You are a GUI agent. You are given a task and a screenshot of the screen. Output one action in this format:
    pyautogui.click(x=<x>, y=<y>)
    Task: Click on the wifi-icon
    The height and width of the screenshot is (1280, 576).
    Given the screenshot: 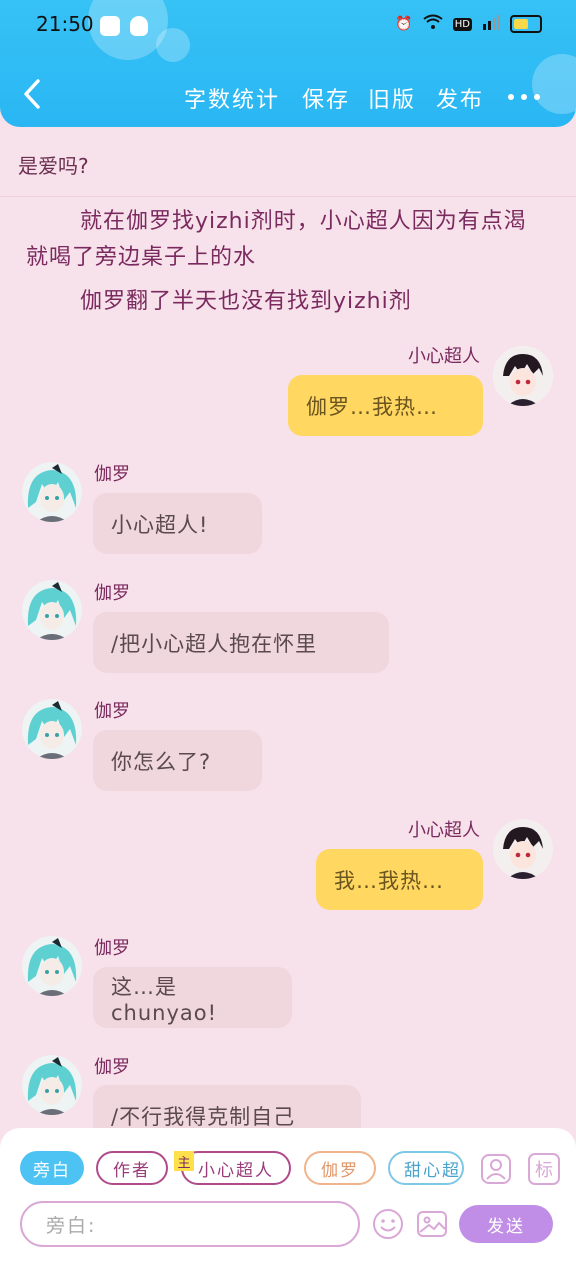 What is the action you would take?
    pyautogui.click(x=433, y=24)
    